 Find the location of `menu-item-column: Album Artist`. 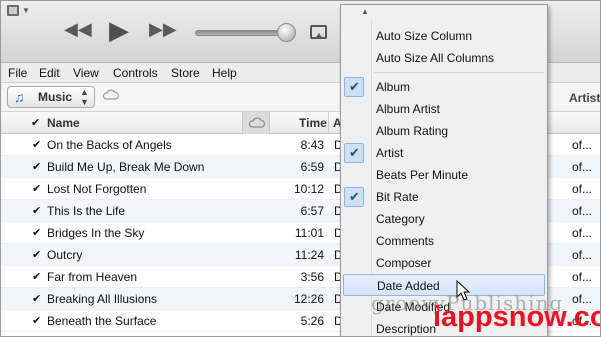

menu-item-column: Album Artist is located at coordinates (444, 109).